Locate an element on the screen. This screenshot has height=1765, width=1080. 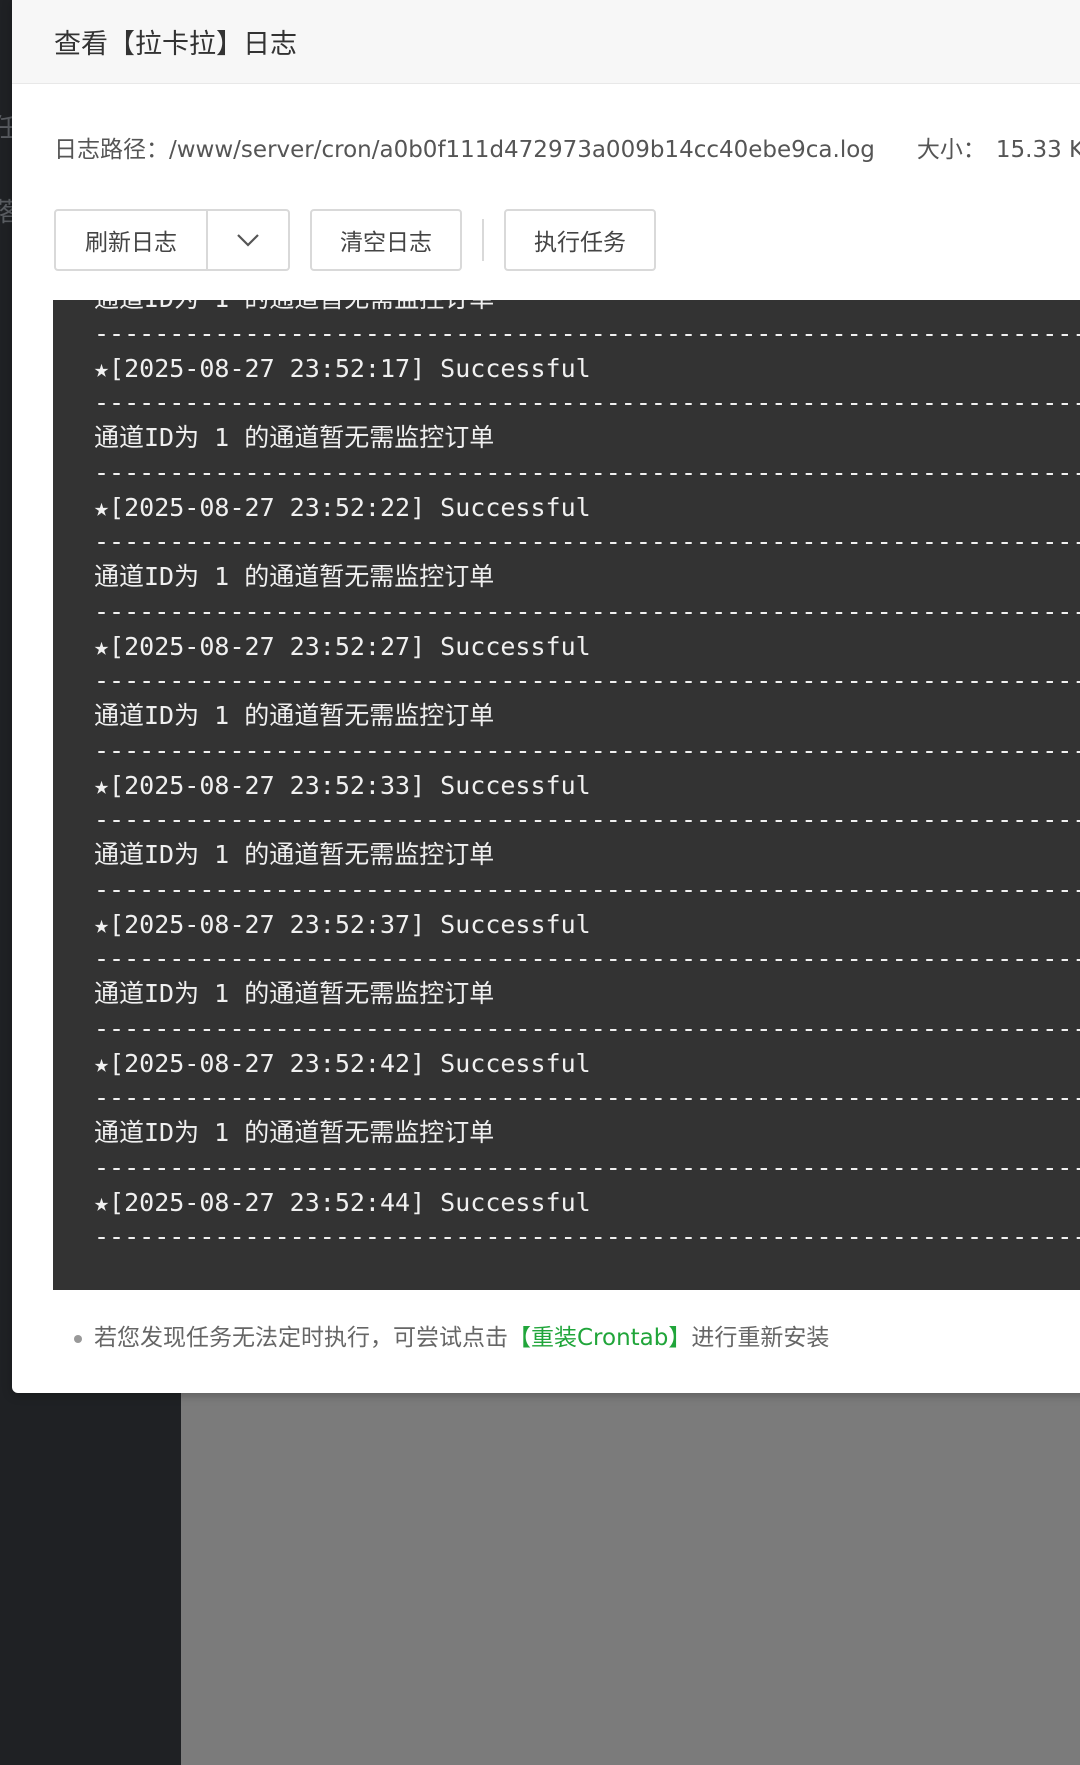
tip-suffix: 进行重新安装 is located at coordinates (760, 1338).